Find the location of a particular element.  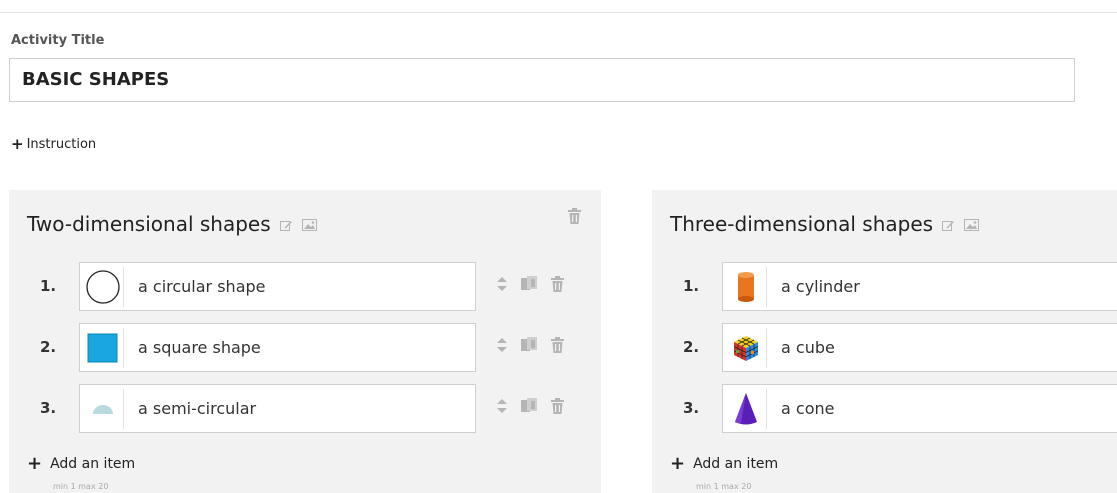

group-title: Two-dimensional shapes is located at coordinates (172, 224).